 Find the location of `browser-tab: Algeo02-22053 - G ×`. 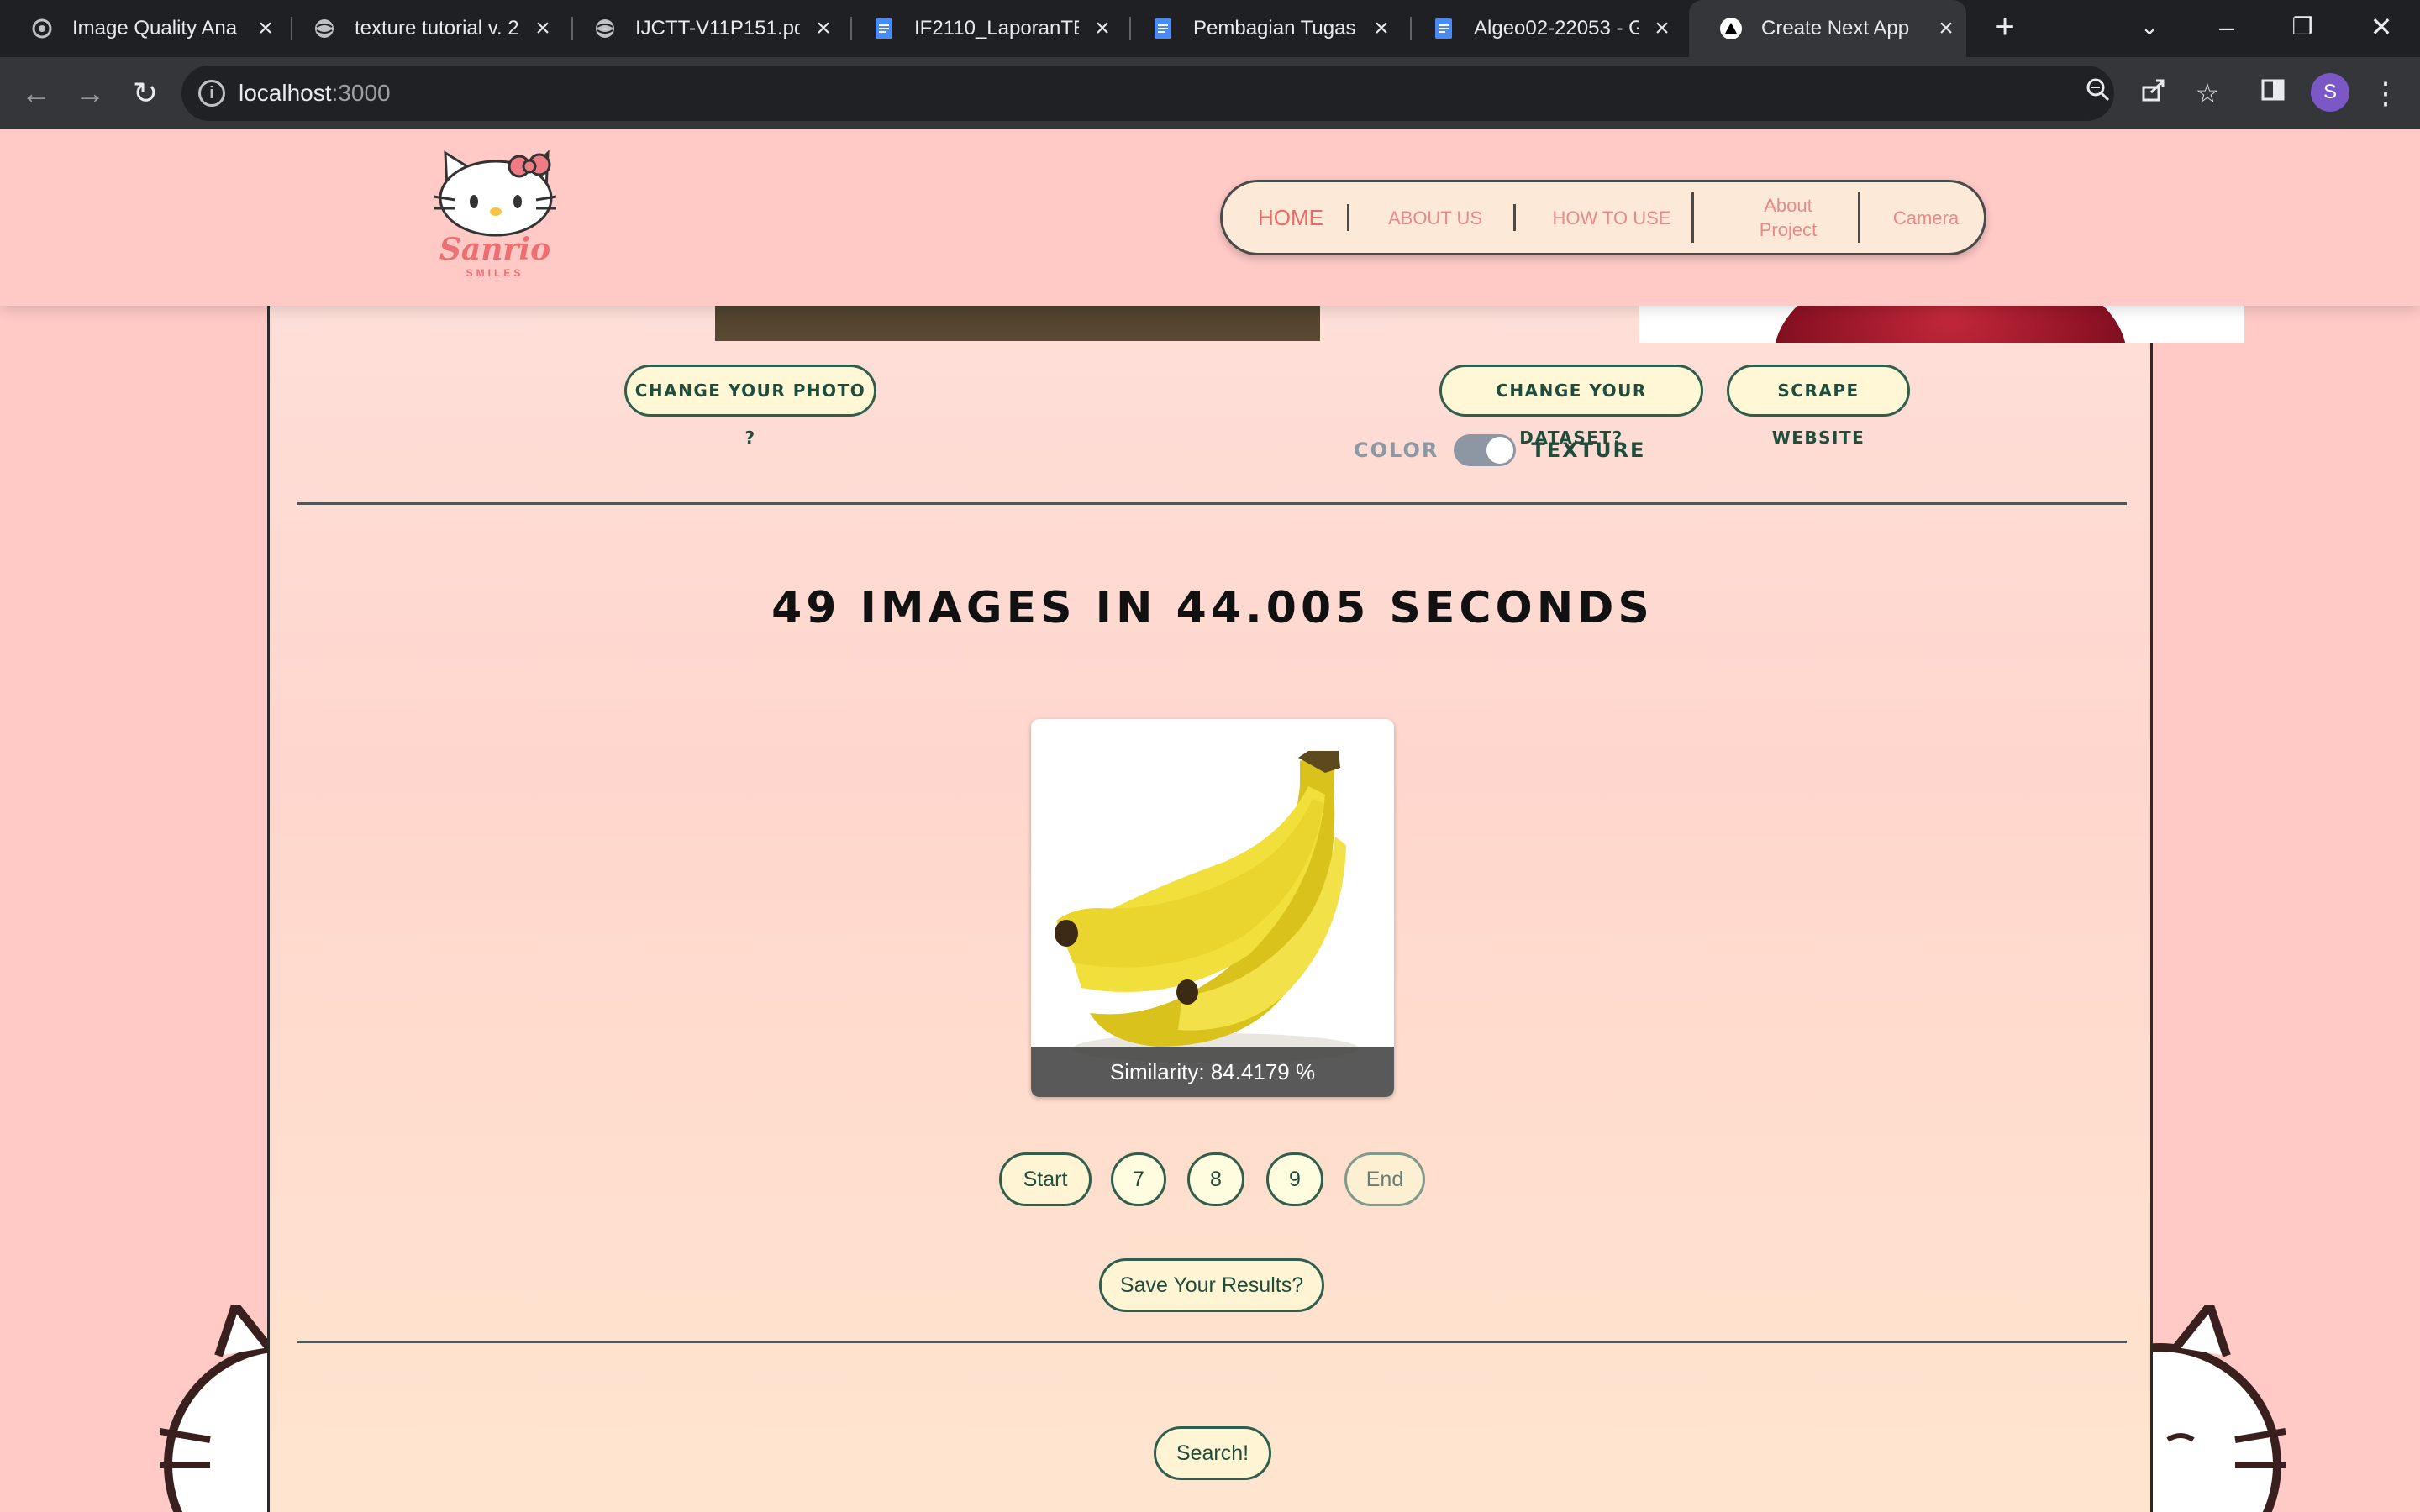

browser-tab: Algeo02-22053 - G × is located at coordinates (1542, 28).